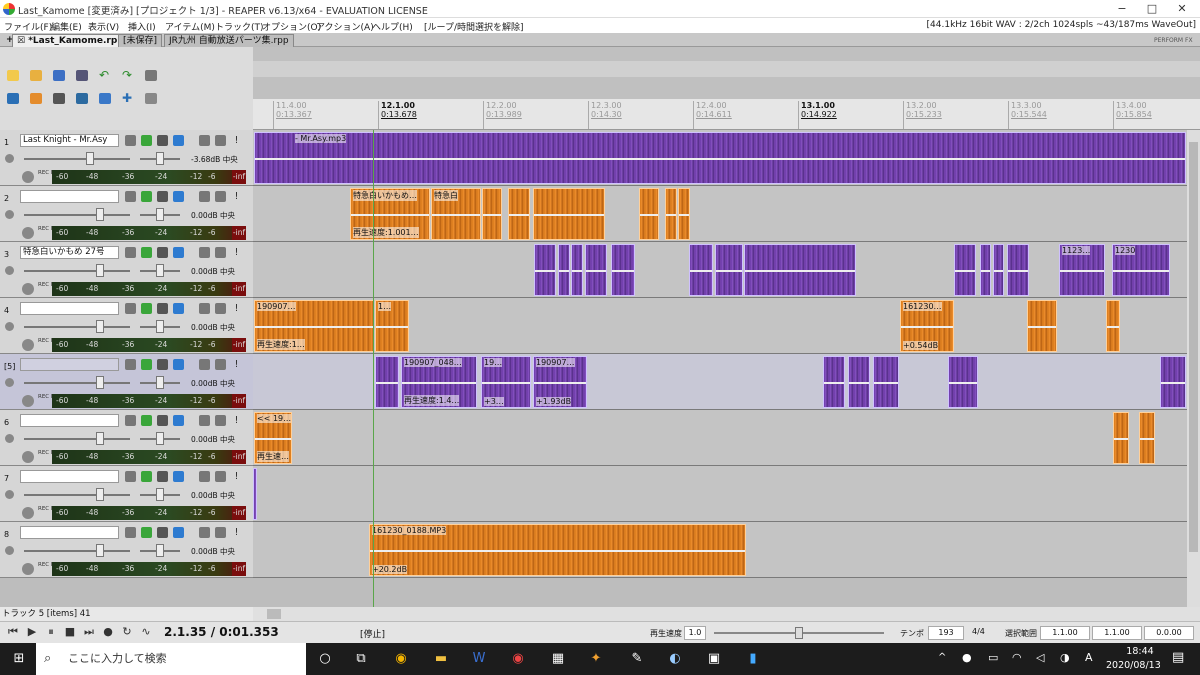  Describe the element at coordinates (1178, 657) in the screenshot. I see `notification-icon: ▤` at that location.